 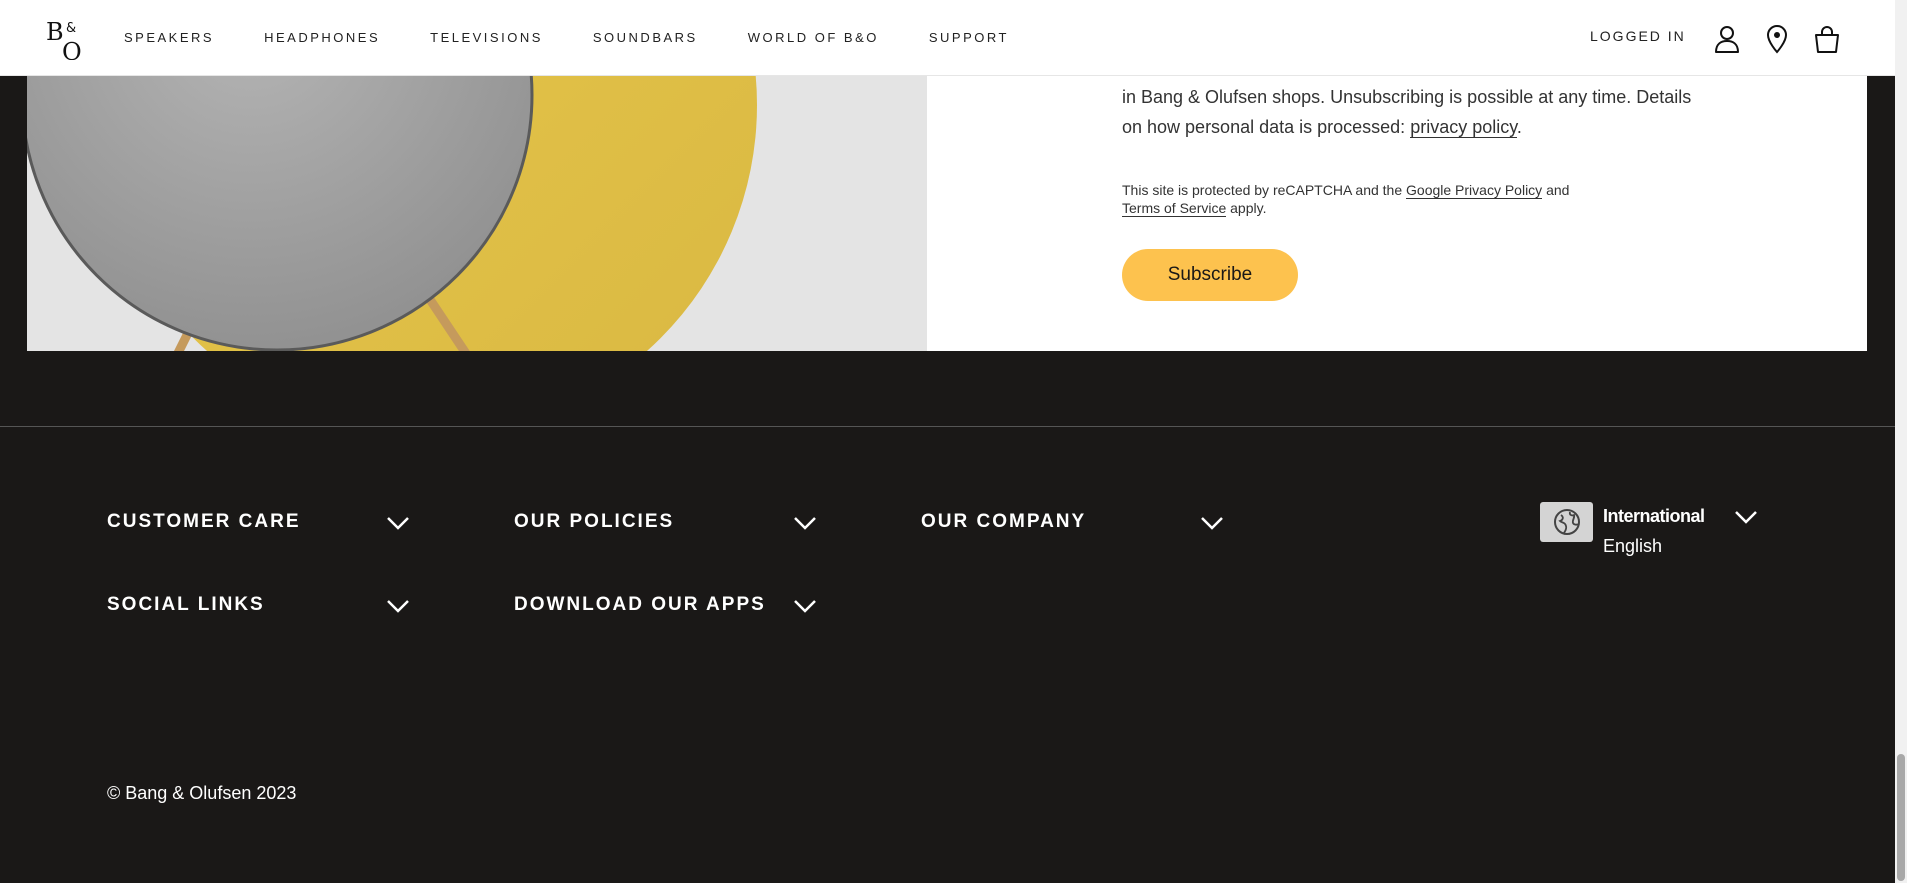 I want to click on globe-icon, so click(x=1566, y=522).